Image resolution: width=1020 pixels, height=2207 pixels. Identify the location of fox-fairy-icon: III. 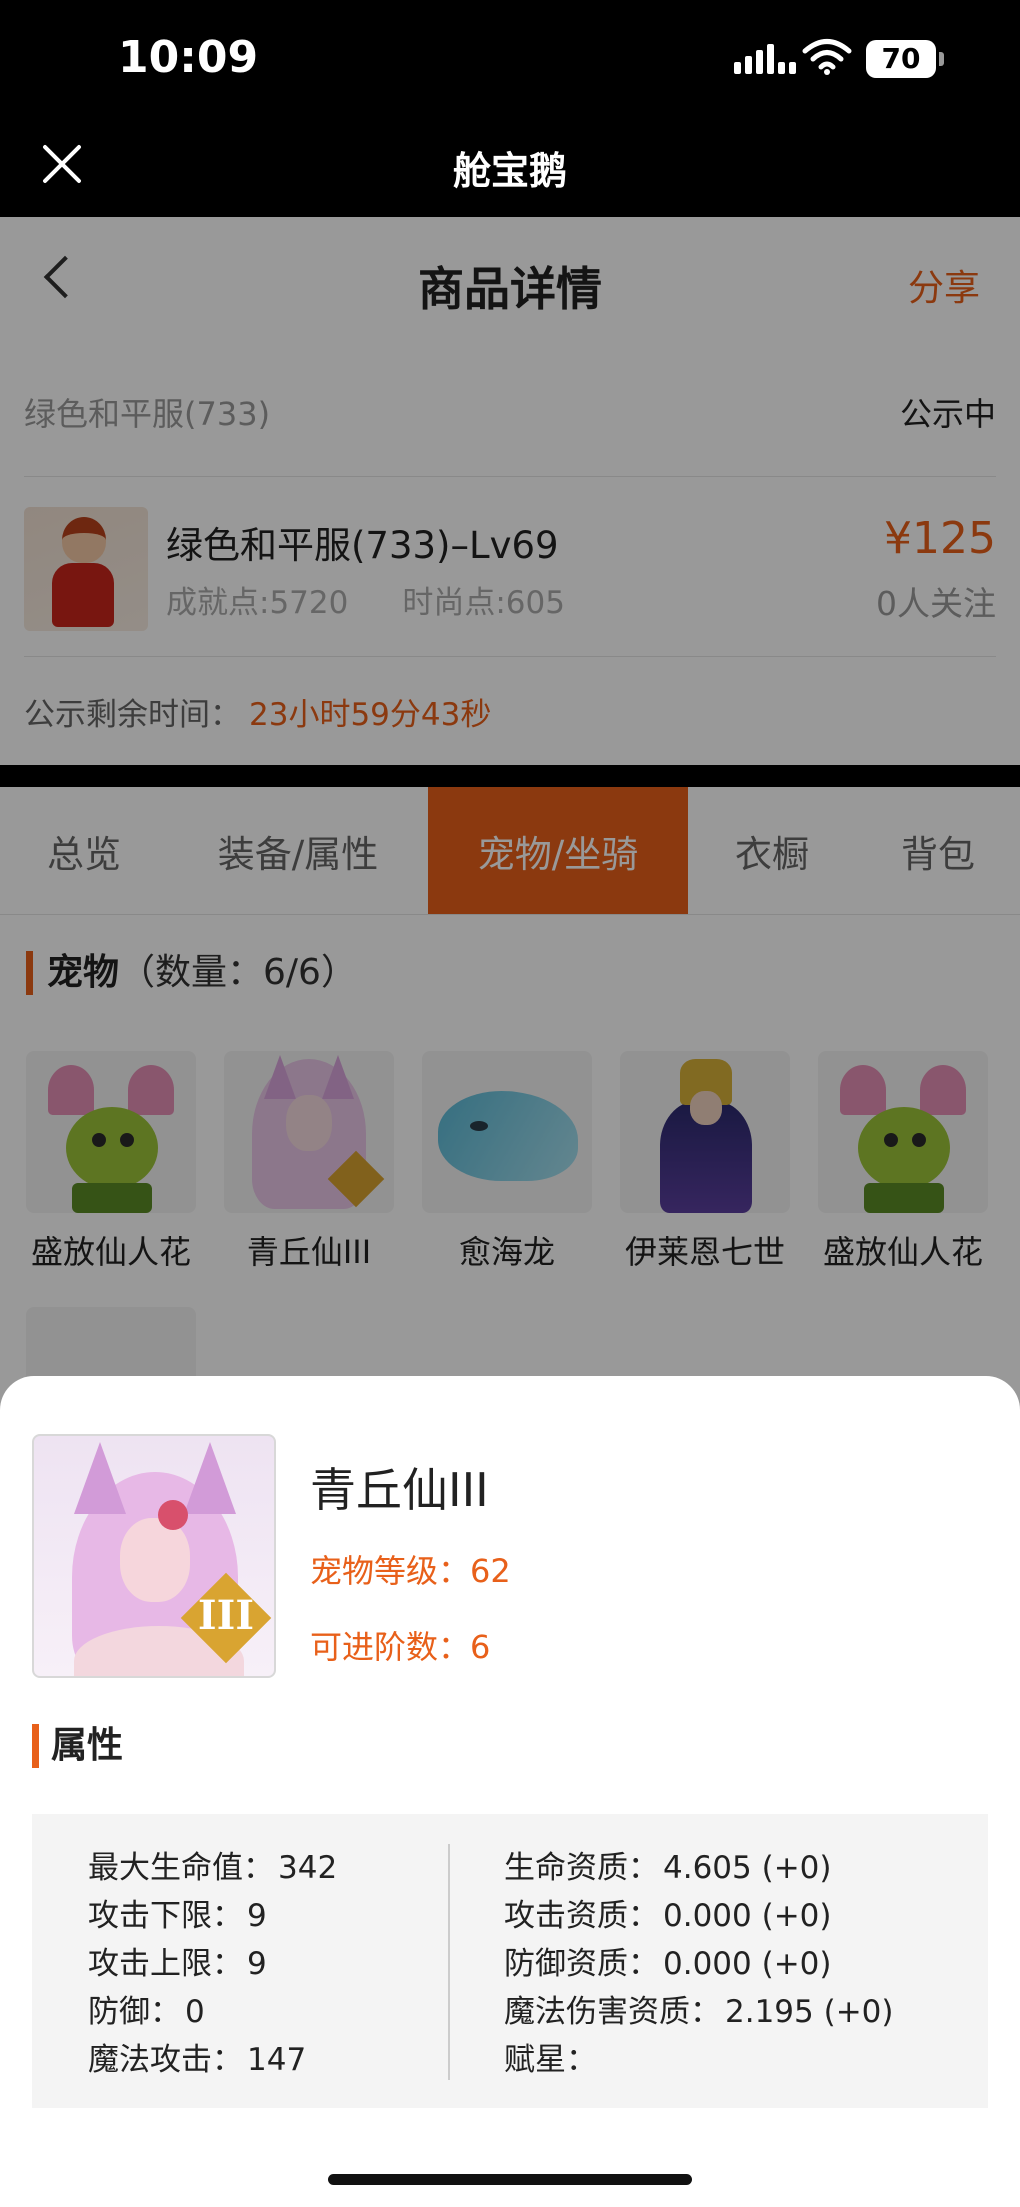
(154, 1556).